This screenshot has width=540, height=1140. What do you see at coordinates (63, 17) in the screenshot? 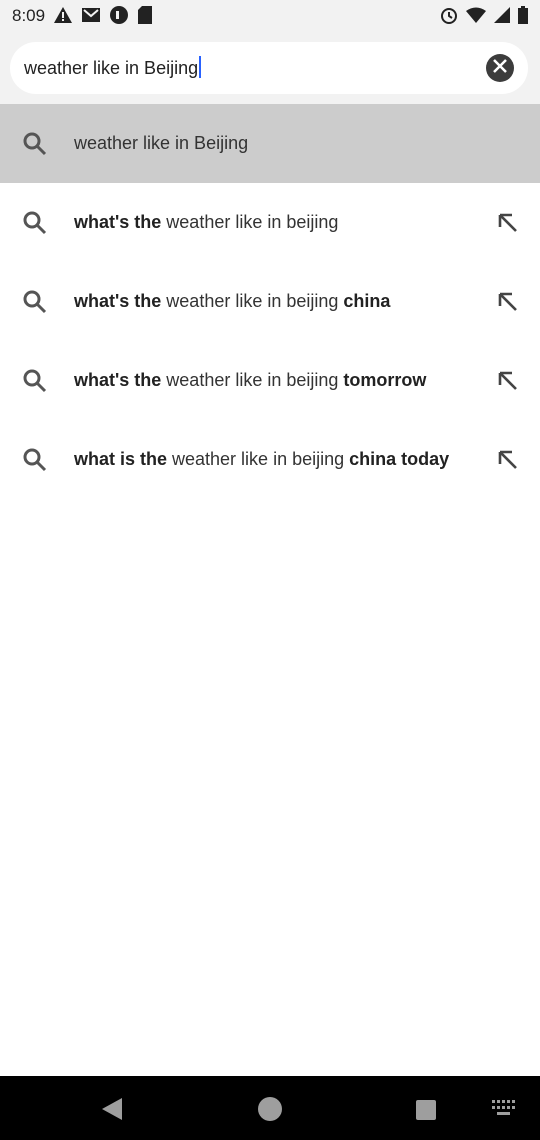
I see `warning-icon` at bounding box center [63, 17].